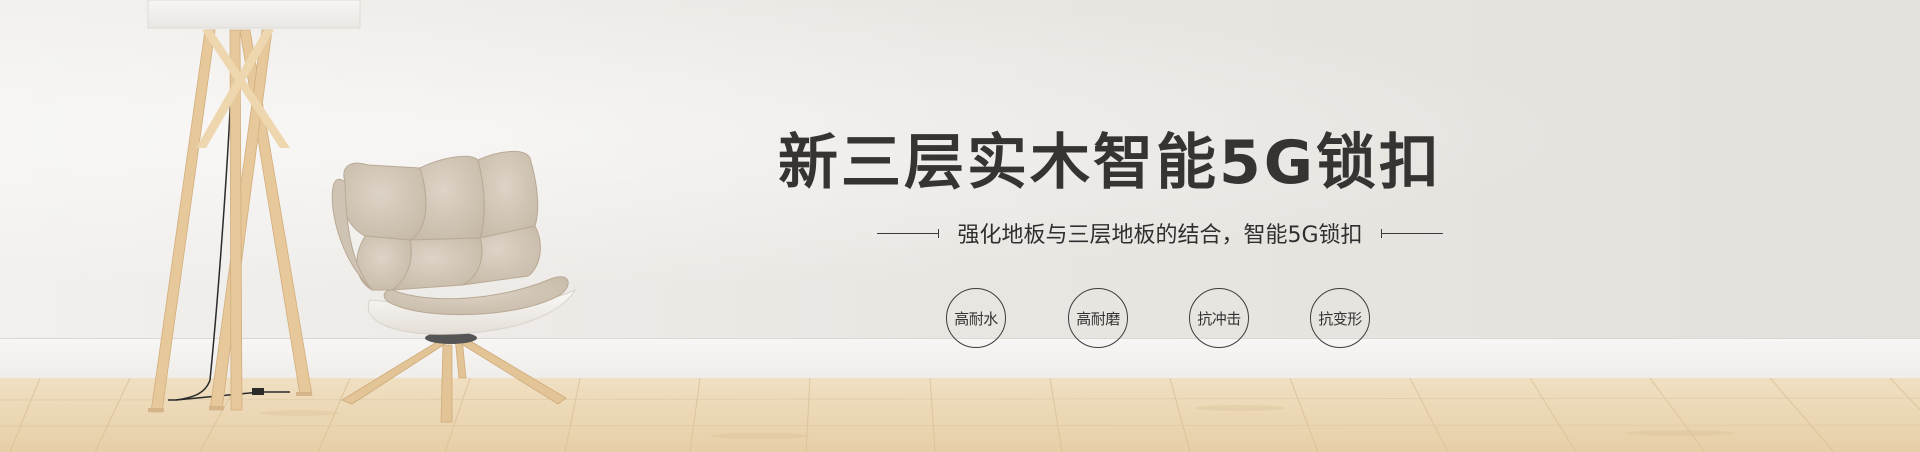  I want to click on headline: 新三层实木智能5G锁扣, so click(1110, 163).